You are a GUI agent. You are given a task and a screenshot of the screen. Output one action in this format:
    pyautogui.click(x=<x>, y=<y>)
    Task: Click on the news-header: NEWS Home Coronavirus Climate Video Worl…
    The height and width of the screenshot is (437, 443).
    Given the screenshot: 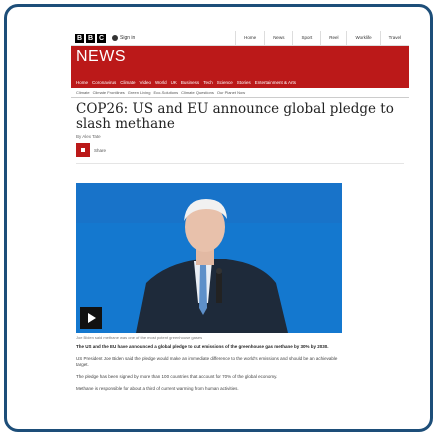 What is the action you would take?
    pyautogui.click(x=240, y=67)
    